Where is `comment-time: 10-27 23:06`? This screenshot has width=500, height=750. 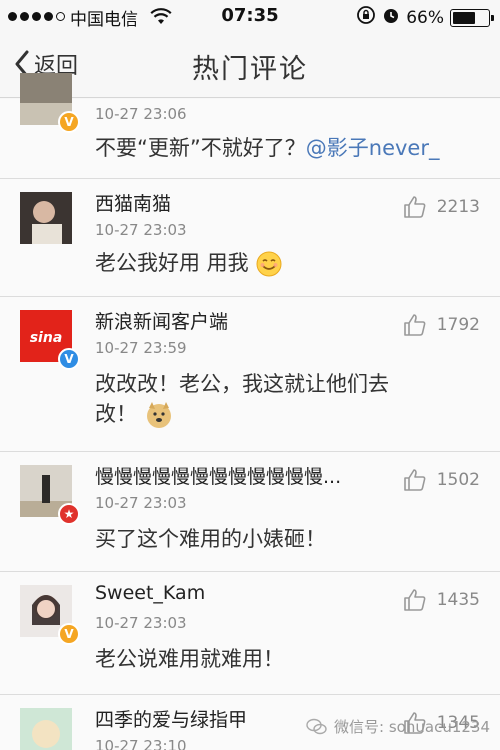 comment-time: 10-27 23:06 is located at coordinates (141, 114).